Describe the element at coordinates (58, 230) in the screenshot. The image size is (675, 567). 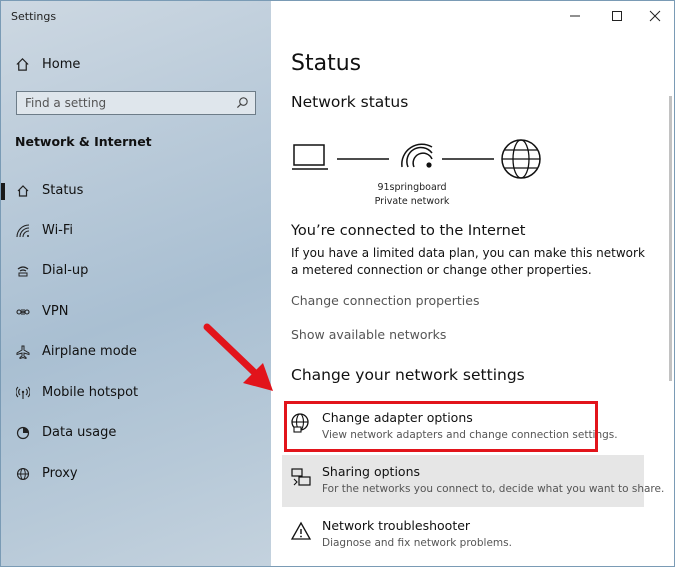
I see `sidebar-item-label: Wi-Fi` at that location.